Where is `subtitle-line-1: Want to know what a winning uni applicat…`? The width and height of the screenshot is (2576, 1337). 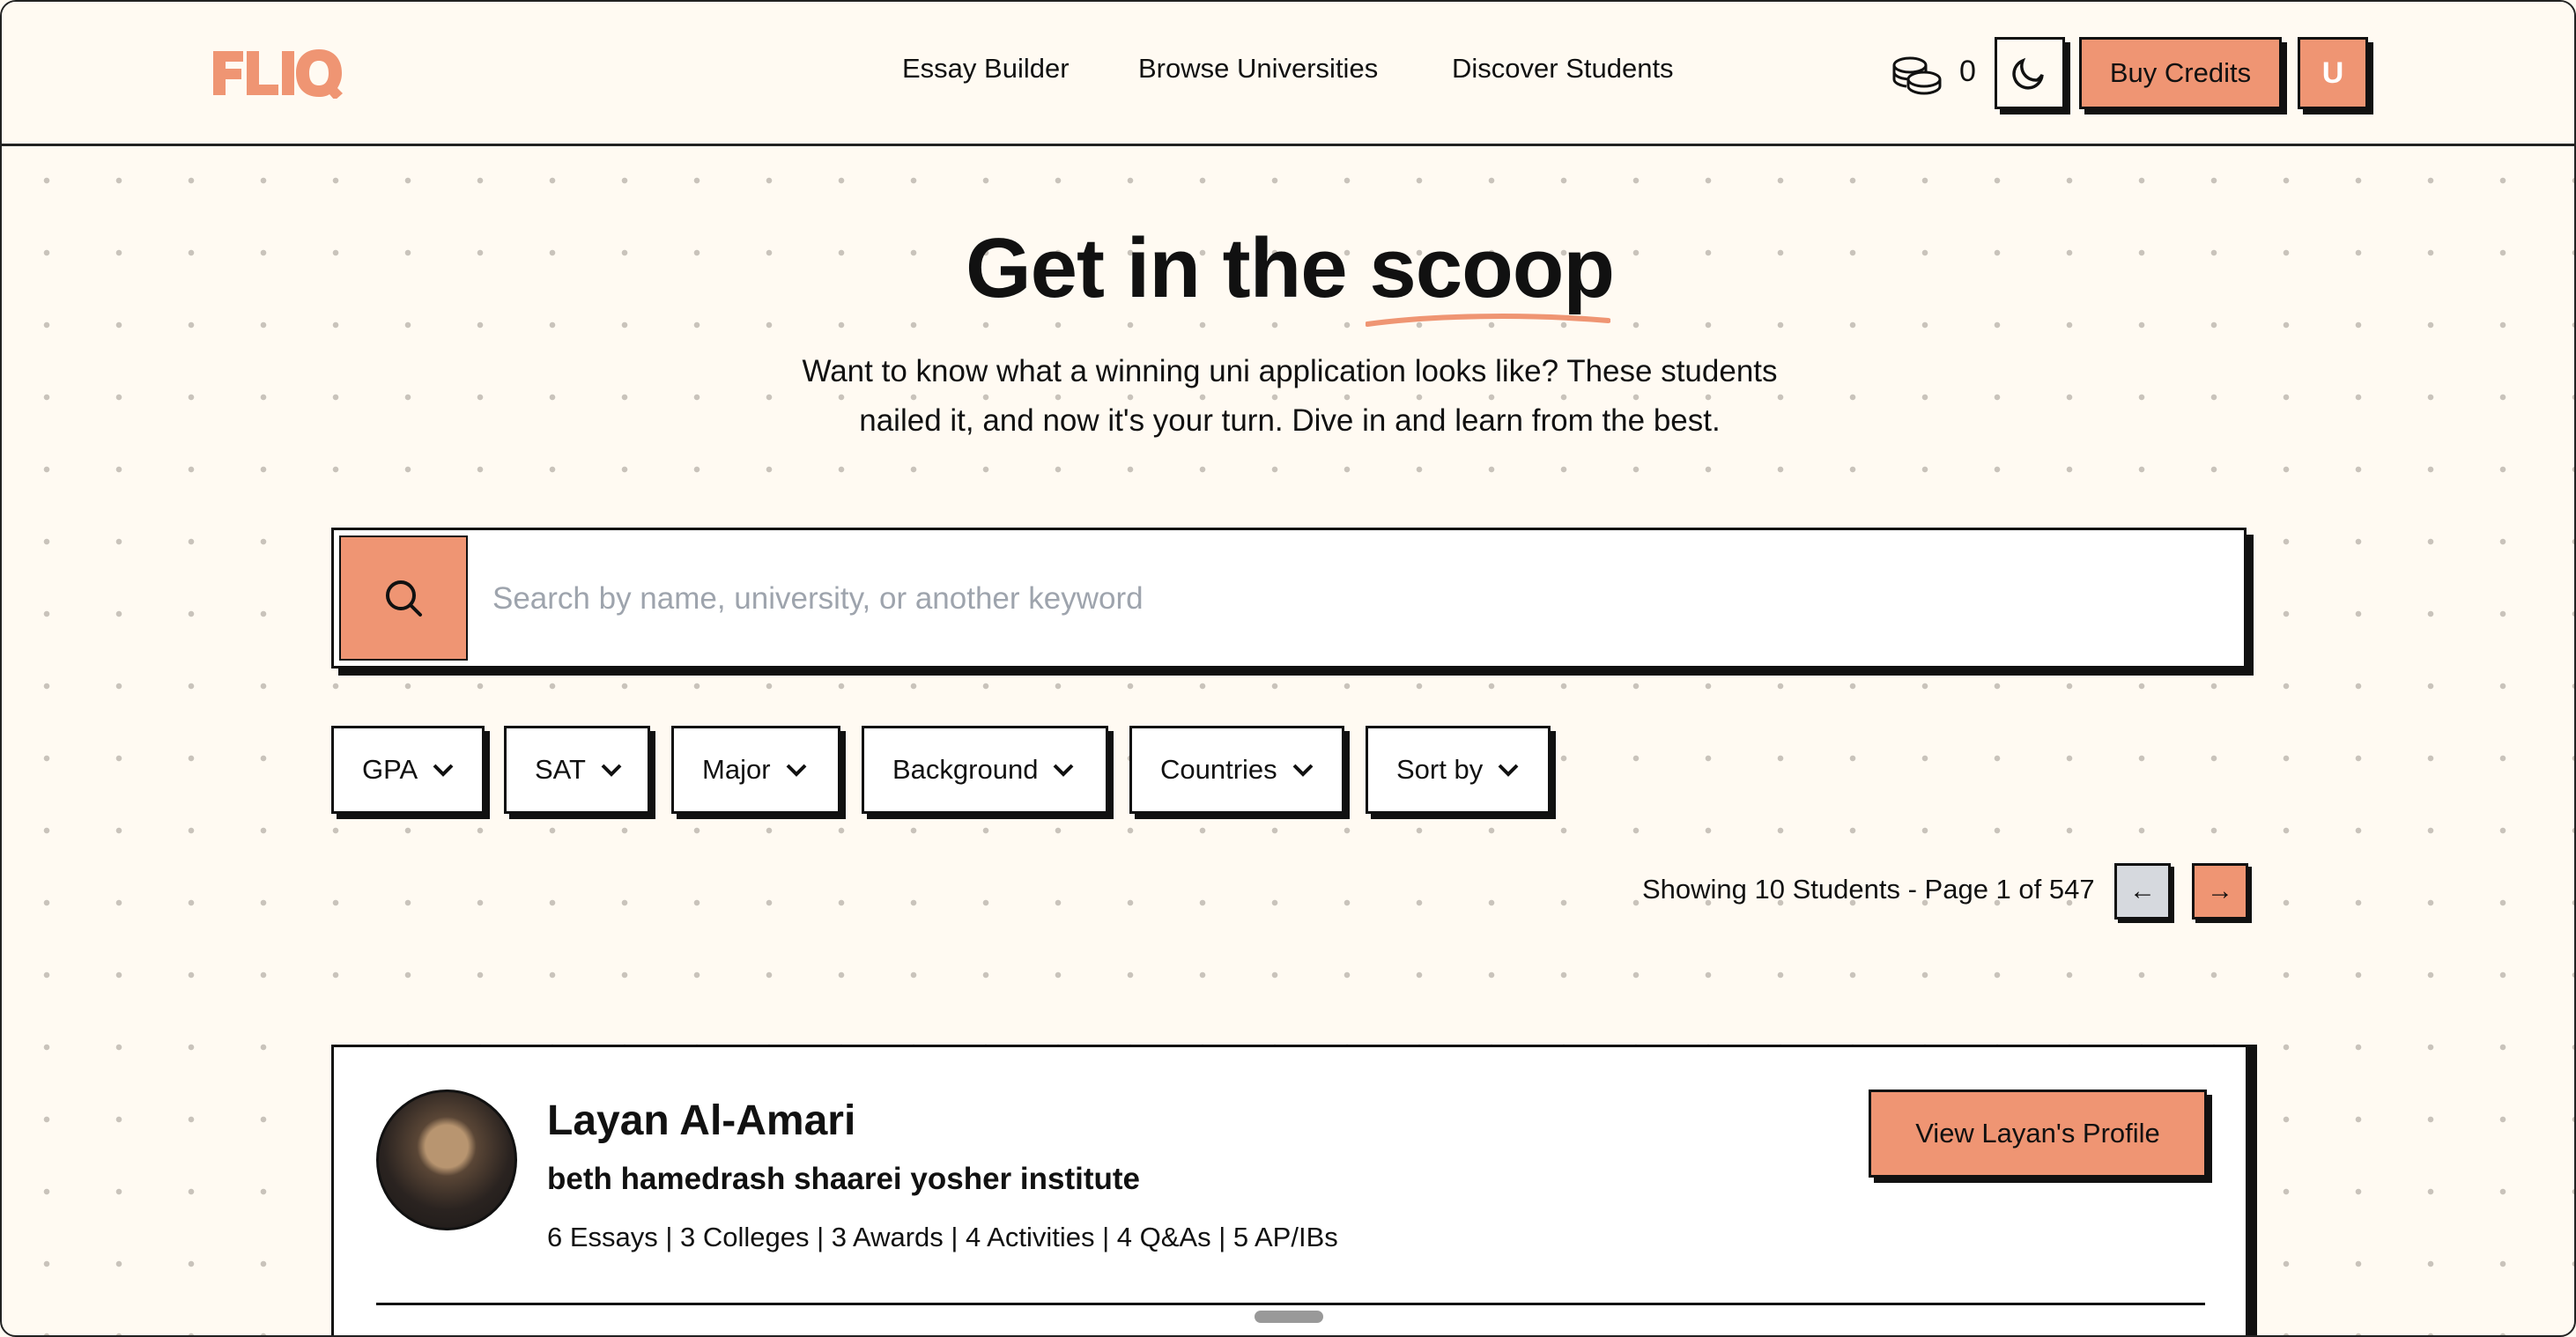
subtitle-line-1: Want to know what a winning uni applicat… is located at coordinates (1290, 371).